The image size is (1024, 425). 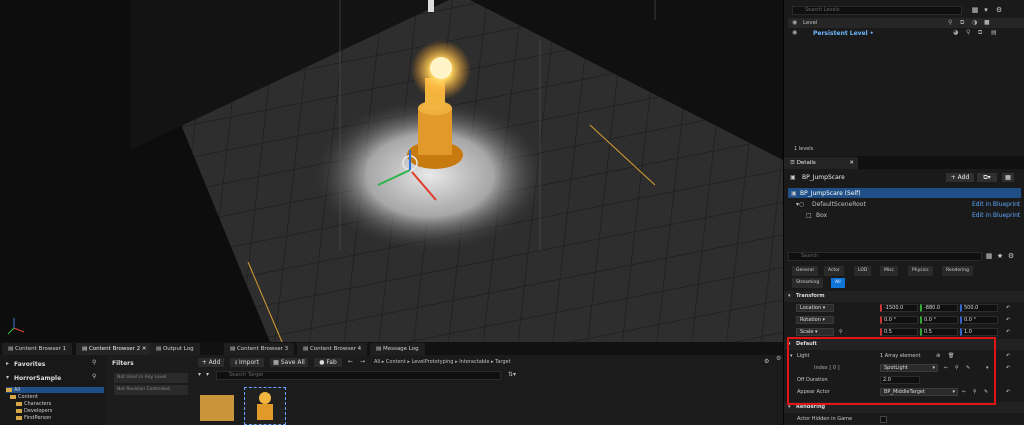 What do you see at coordinates (37, 349) in the screenshot?
I see `tab-content-browser-1: ▤ Content Browser 1` at bounding box center [37, 349].